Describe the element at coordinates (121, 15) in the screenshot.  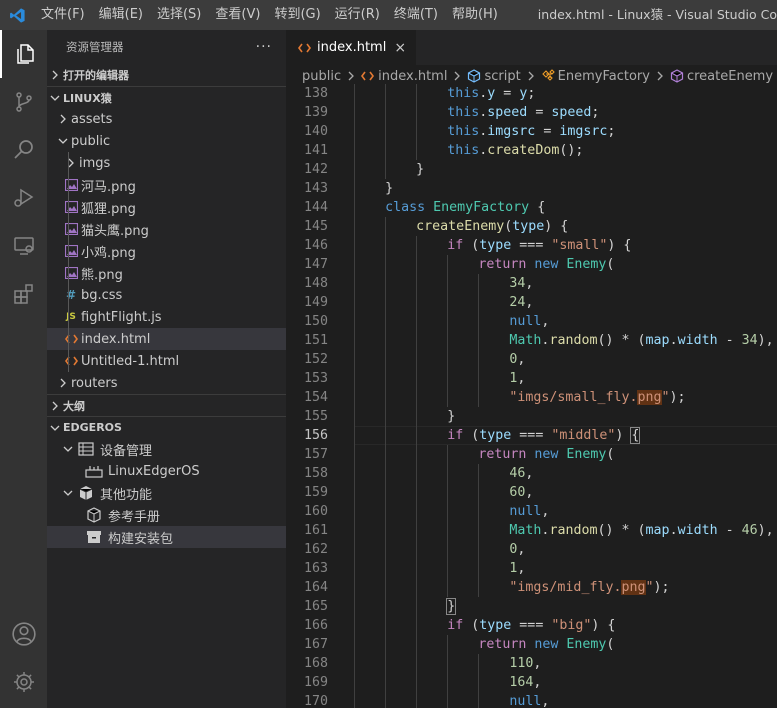
I see `menu-item: 编辑(E)` at that location.